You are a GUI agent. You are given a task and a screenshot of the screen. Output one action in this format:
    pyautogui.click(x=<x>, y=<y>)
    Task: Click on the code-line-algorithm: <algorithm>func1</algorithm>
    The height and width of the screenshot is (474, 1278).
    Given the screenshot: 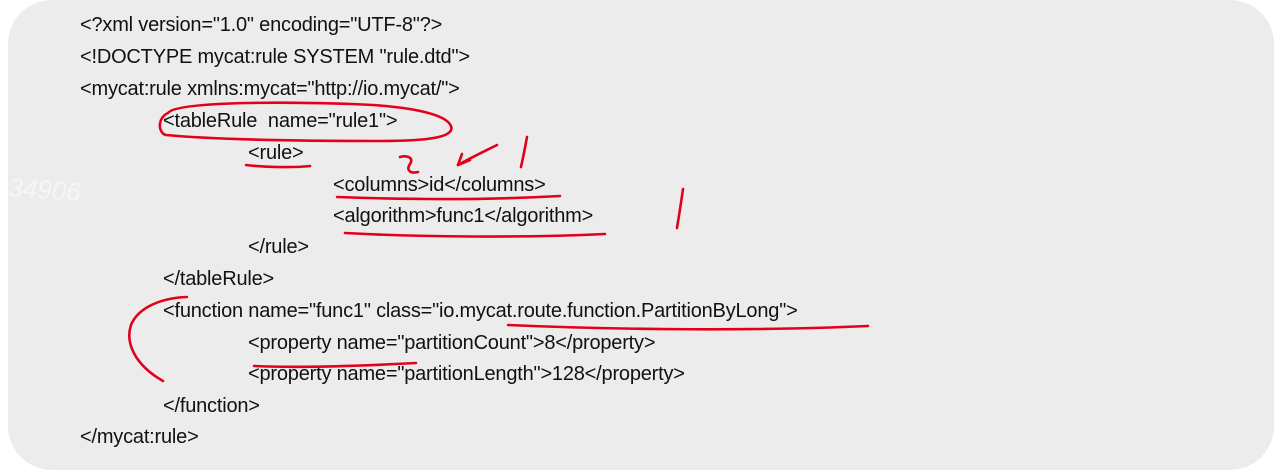 What is the action you would take?
    pyautogui.click(x=463, y=216)
    